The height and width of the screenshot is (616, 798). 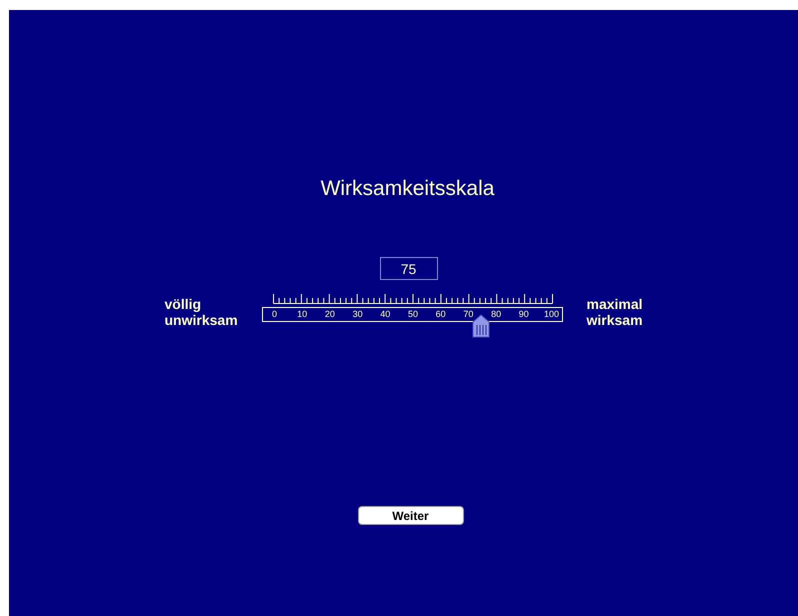 I want to click on scale-label: maximal, so click(x=615, y=304).